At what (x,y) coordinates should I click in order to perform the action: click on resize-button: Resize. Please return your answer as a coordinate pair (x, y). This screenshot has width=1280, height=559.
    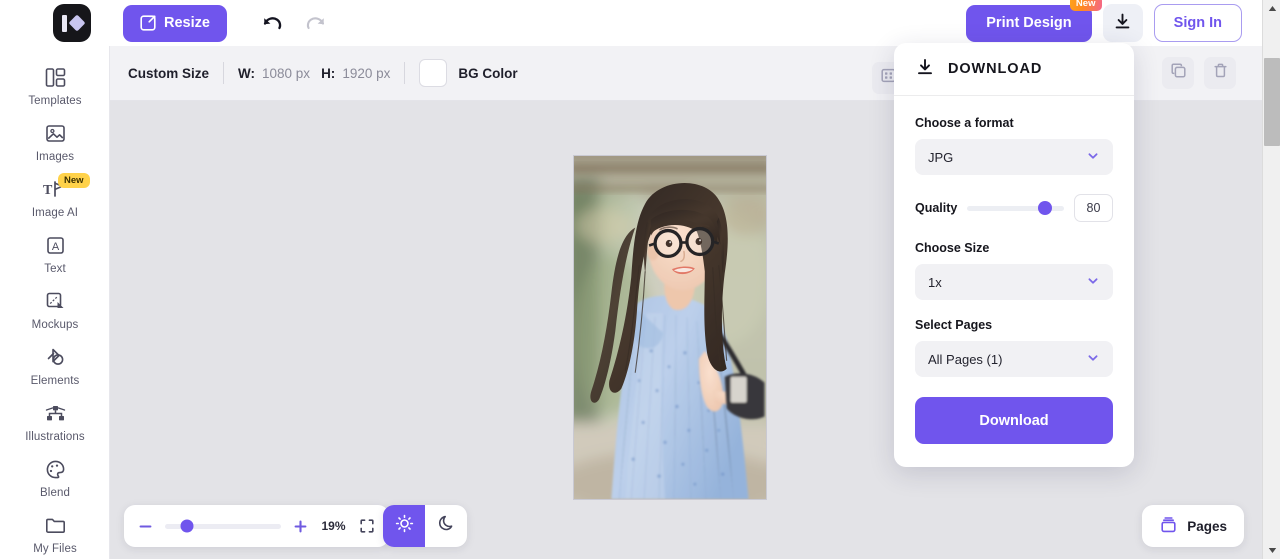
    Looking at the image, I should click on (175, 23).